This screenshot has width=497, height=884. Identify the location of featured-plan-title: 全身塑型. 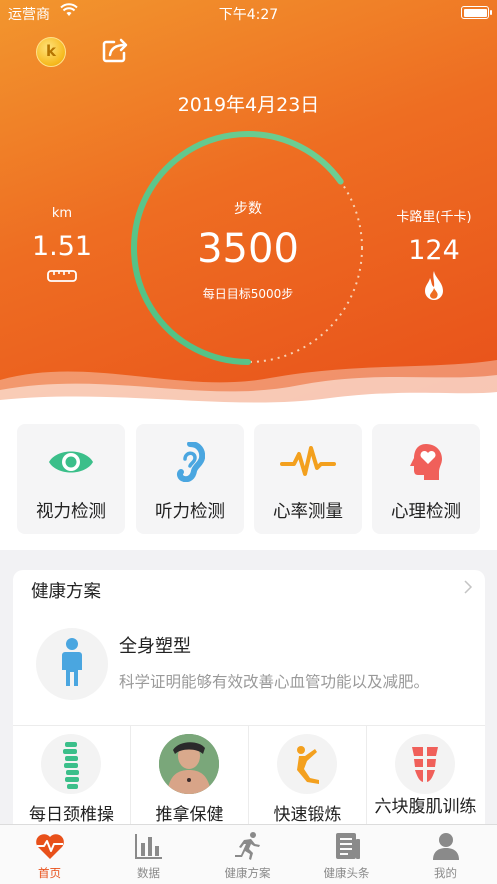
(155, 645).